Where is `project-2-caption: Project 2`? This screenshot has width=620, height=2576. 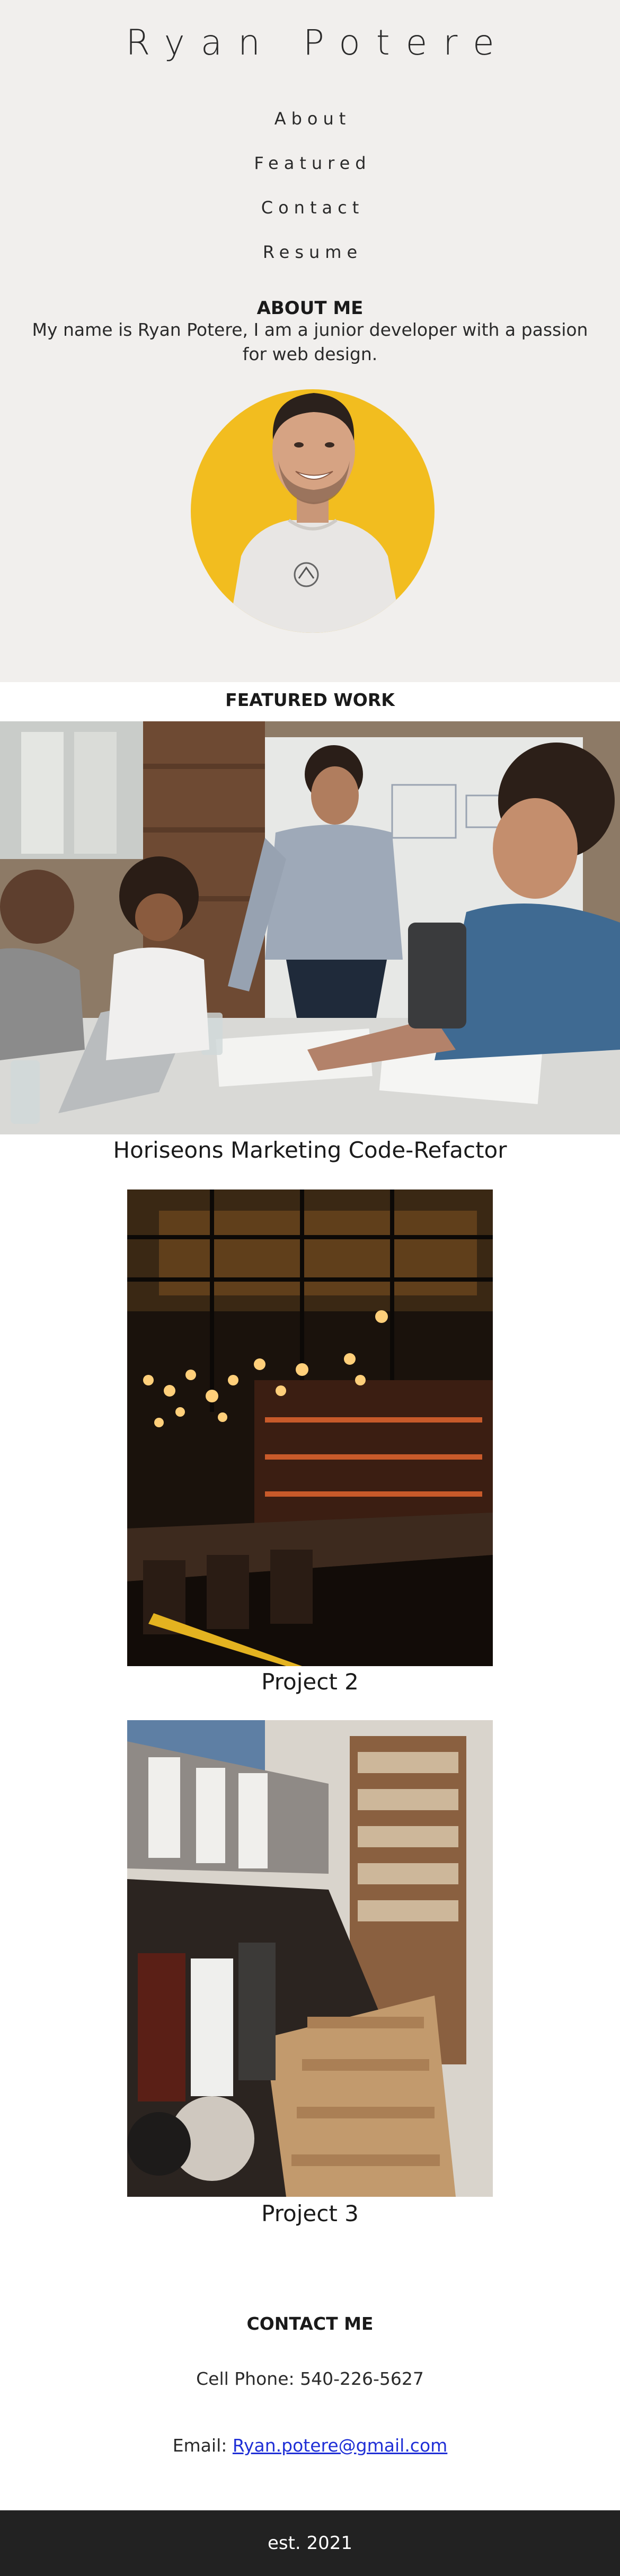 project-2-caption: Project 2 is located at coordinates (310, 1682).